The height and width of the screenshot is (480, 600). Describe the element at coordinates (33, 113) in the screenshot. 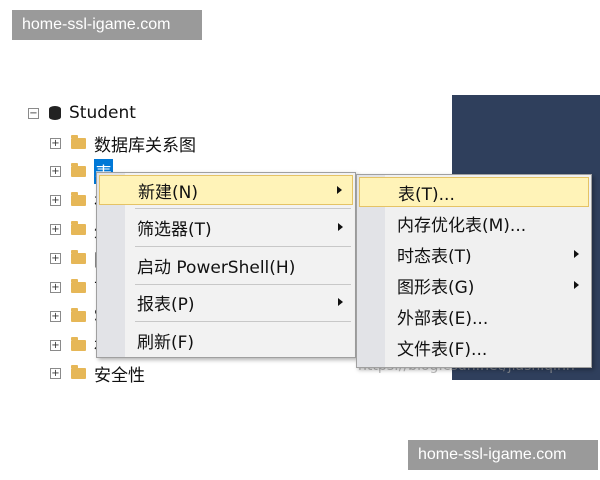

I see `collapse-icon: −` at that location.